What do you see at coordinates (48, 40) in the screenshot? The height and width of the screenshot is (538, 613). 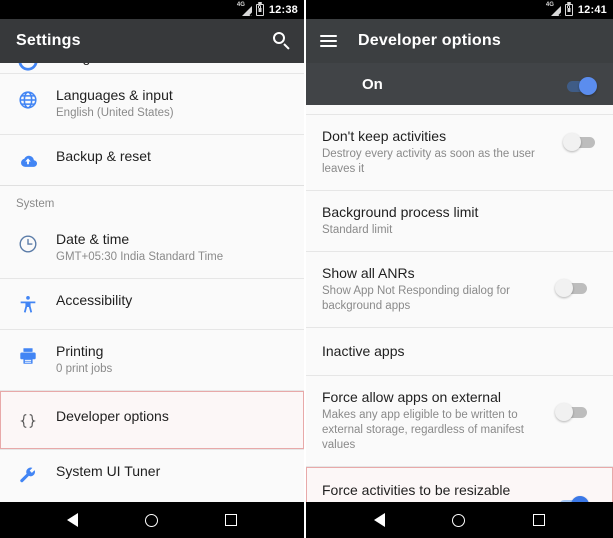 I see `page-title: Settings` at bounding box center [48, 40].